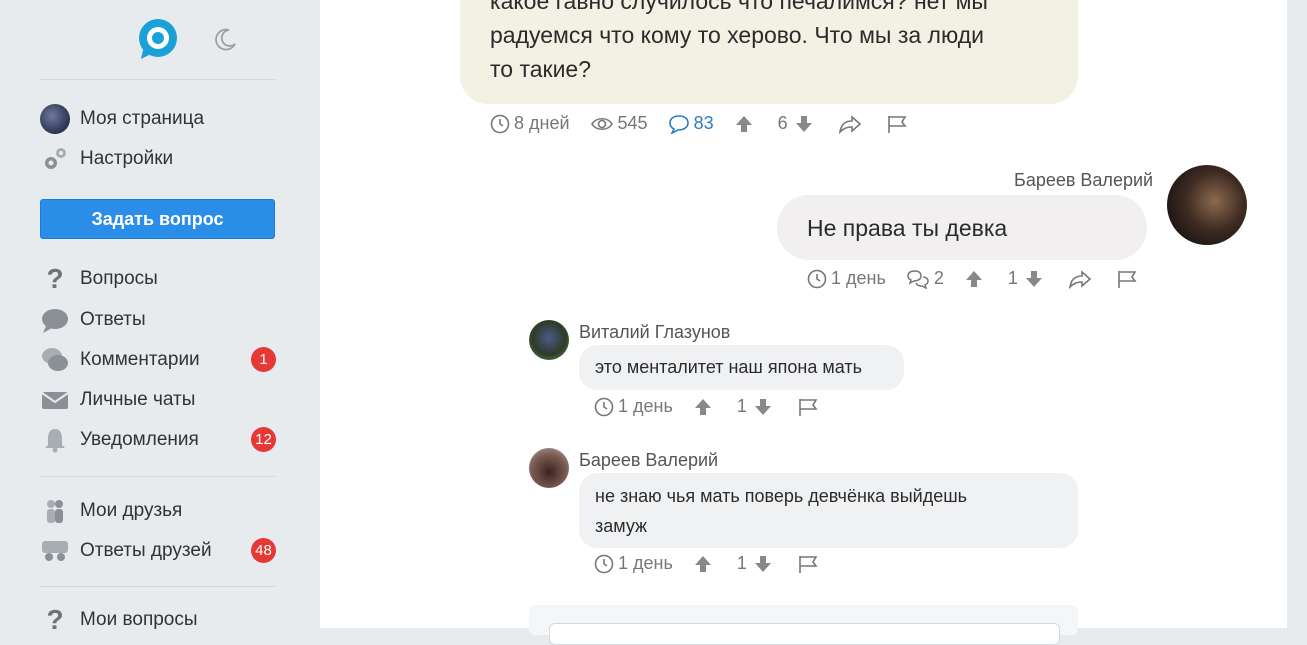 The image size is (1307, 645). Describe the element at coordinates (55, 159) in the screenshot. I see `gears-icon` at that location.